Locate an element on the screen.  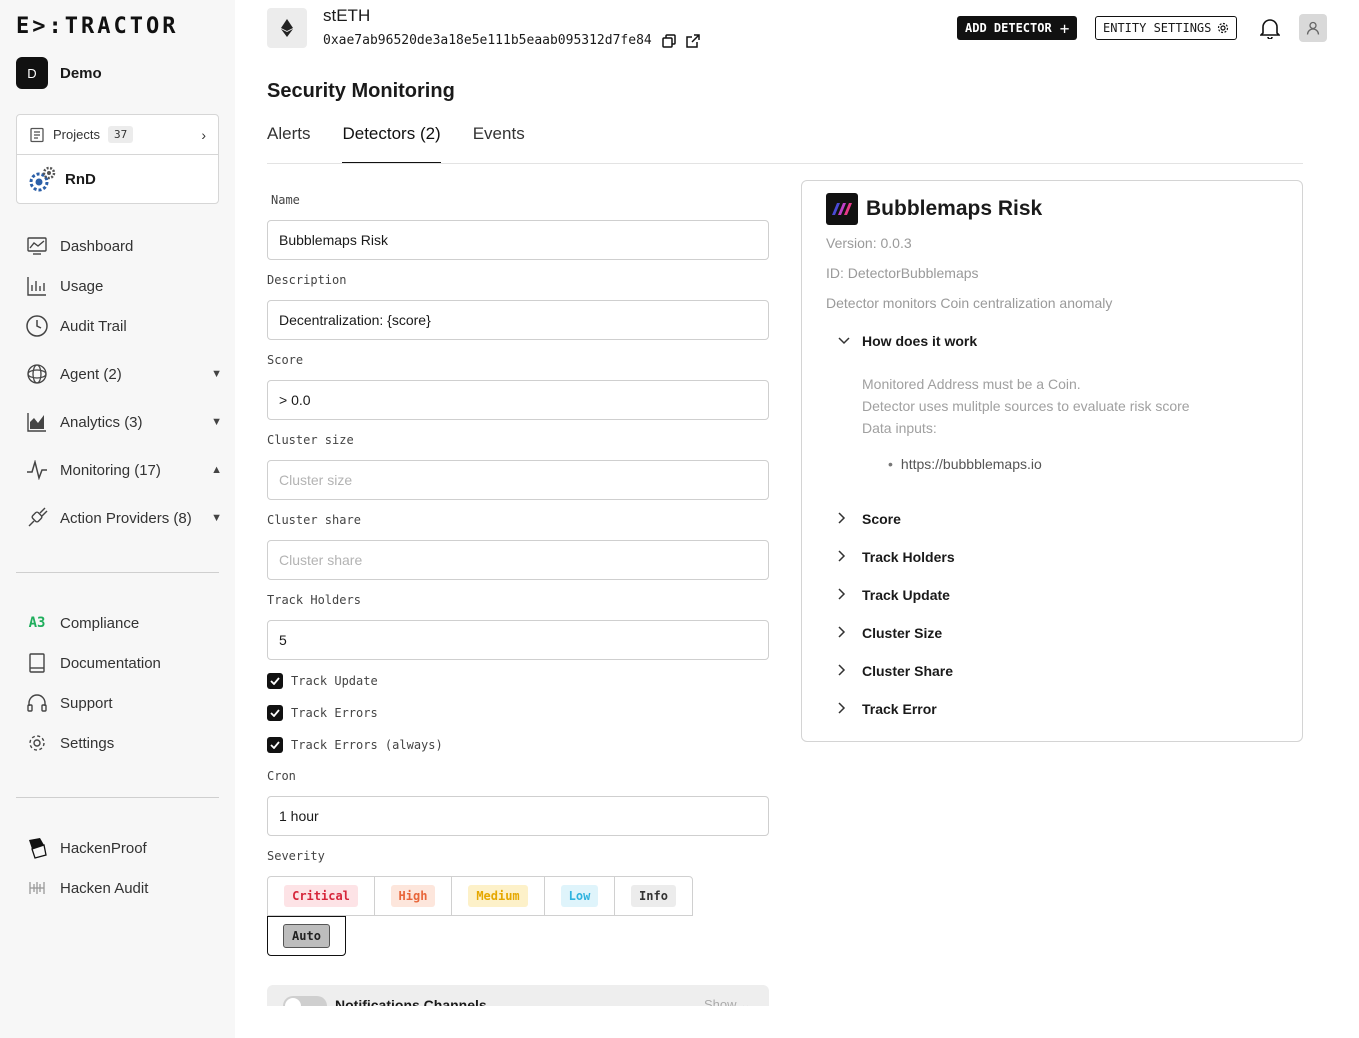
nav-hacken-audit: Hacken Audit is located at coordinates (124, 888).